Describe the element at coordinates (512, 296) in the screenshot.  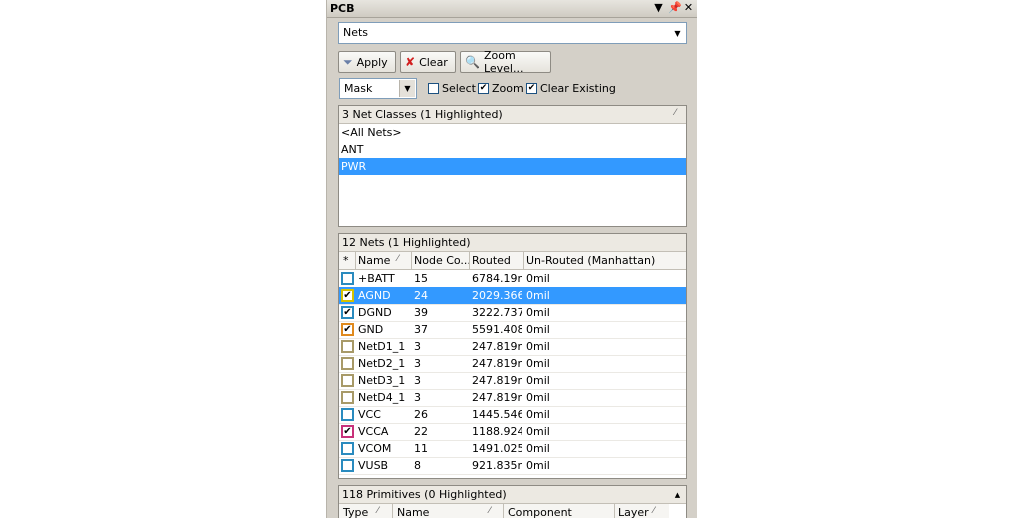
I see `table-row: ✔ AGND 24 2029.366mil 0mil` at that location.